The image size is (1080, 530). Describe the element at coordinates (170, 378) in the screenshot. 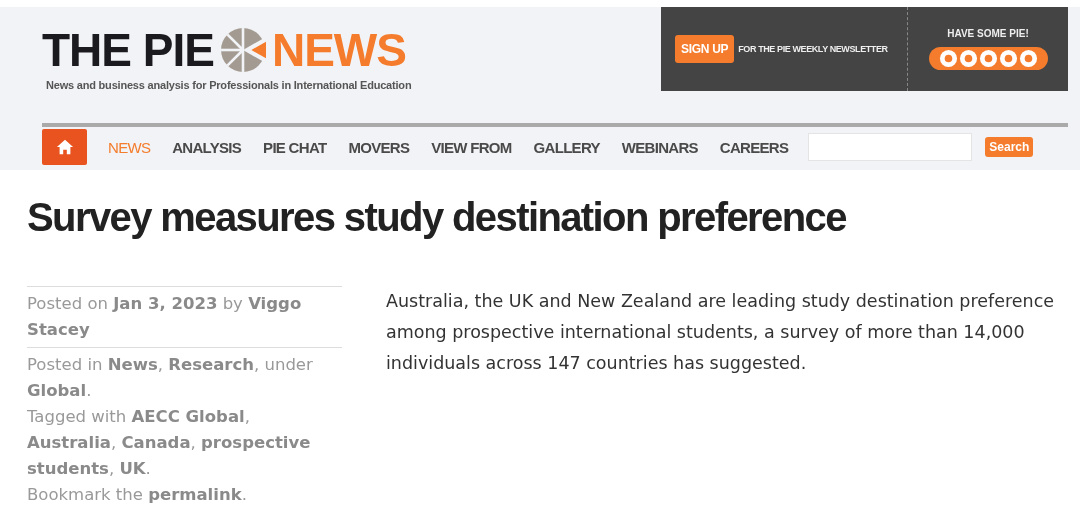

I see `post-meta: Posted in News, Research, under Global.` at that location.